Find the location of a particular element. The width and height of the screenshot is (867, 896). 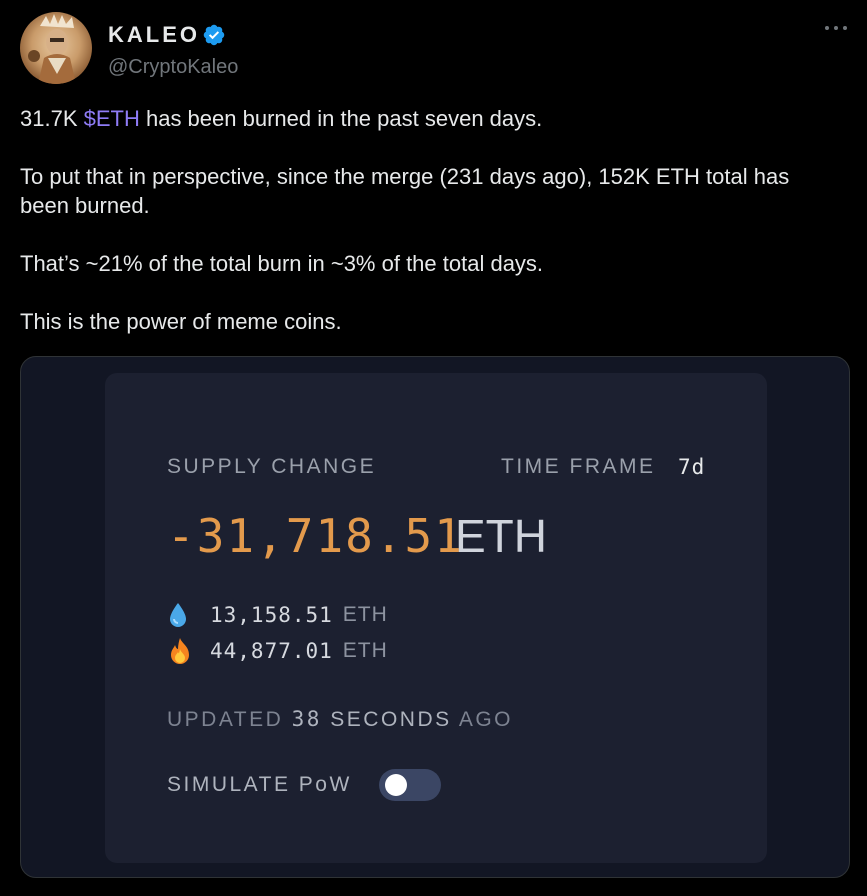

simulate-pow-label: SIMULATE PoW is located at coordinates (259, 784).